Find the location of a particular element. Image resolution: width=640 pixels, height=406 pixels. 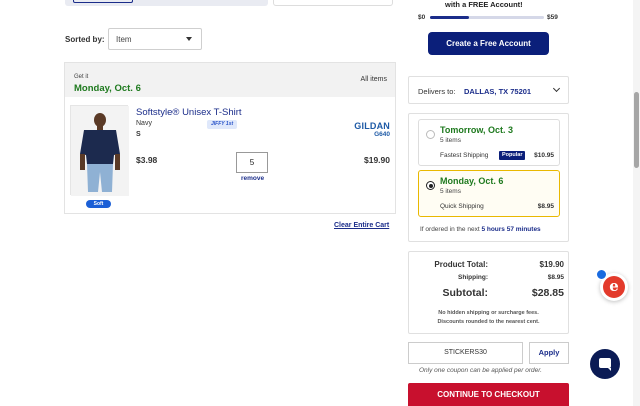

quantity-input: 5 is located at coordinates (252, 162).